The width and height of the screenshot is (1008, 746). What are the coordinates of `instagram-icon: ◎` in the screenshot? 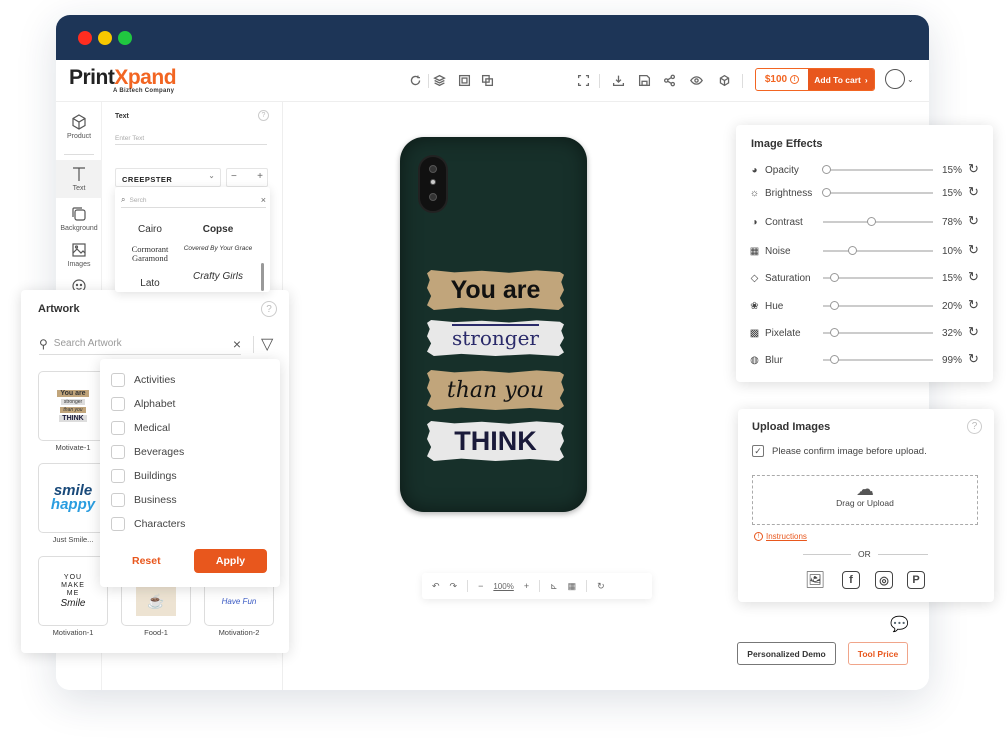 It's located at (884, 580).